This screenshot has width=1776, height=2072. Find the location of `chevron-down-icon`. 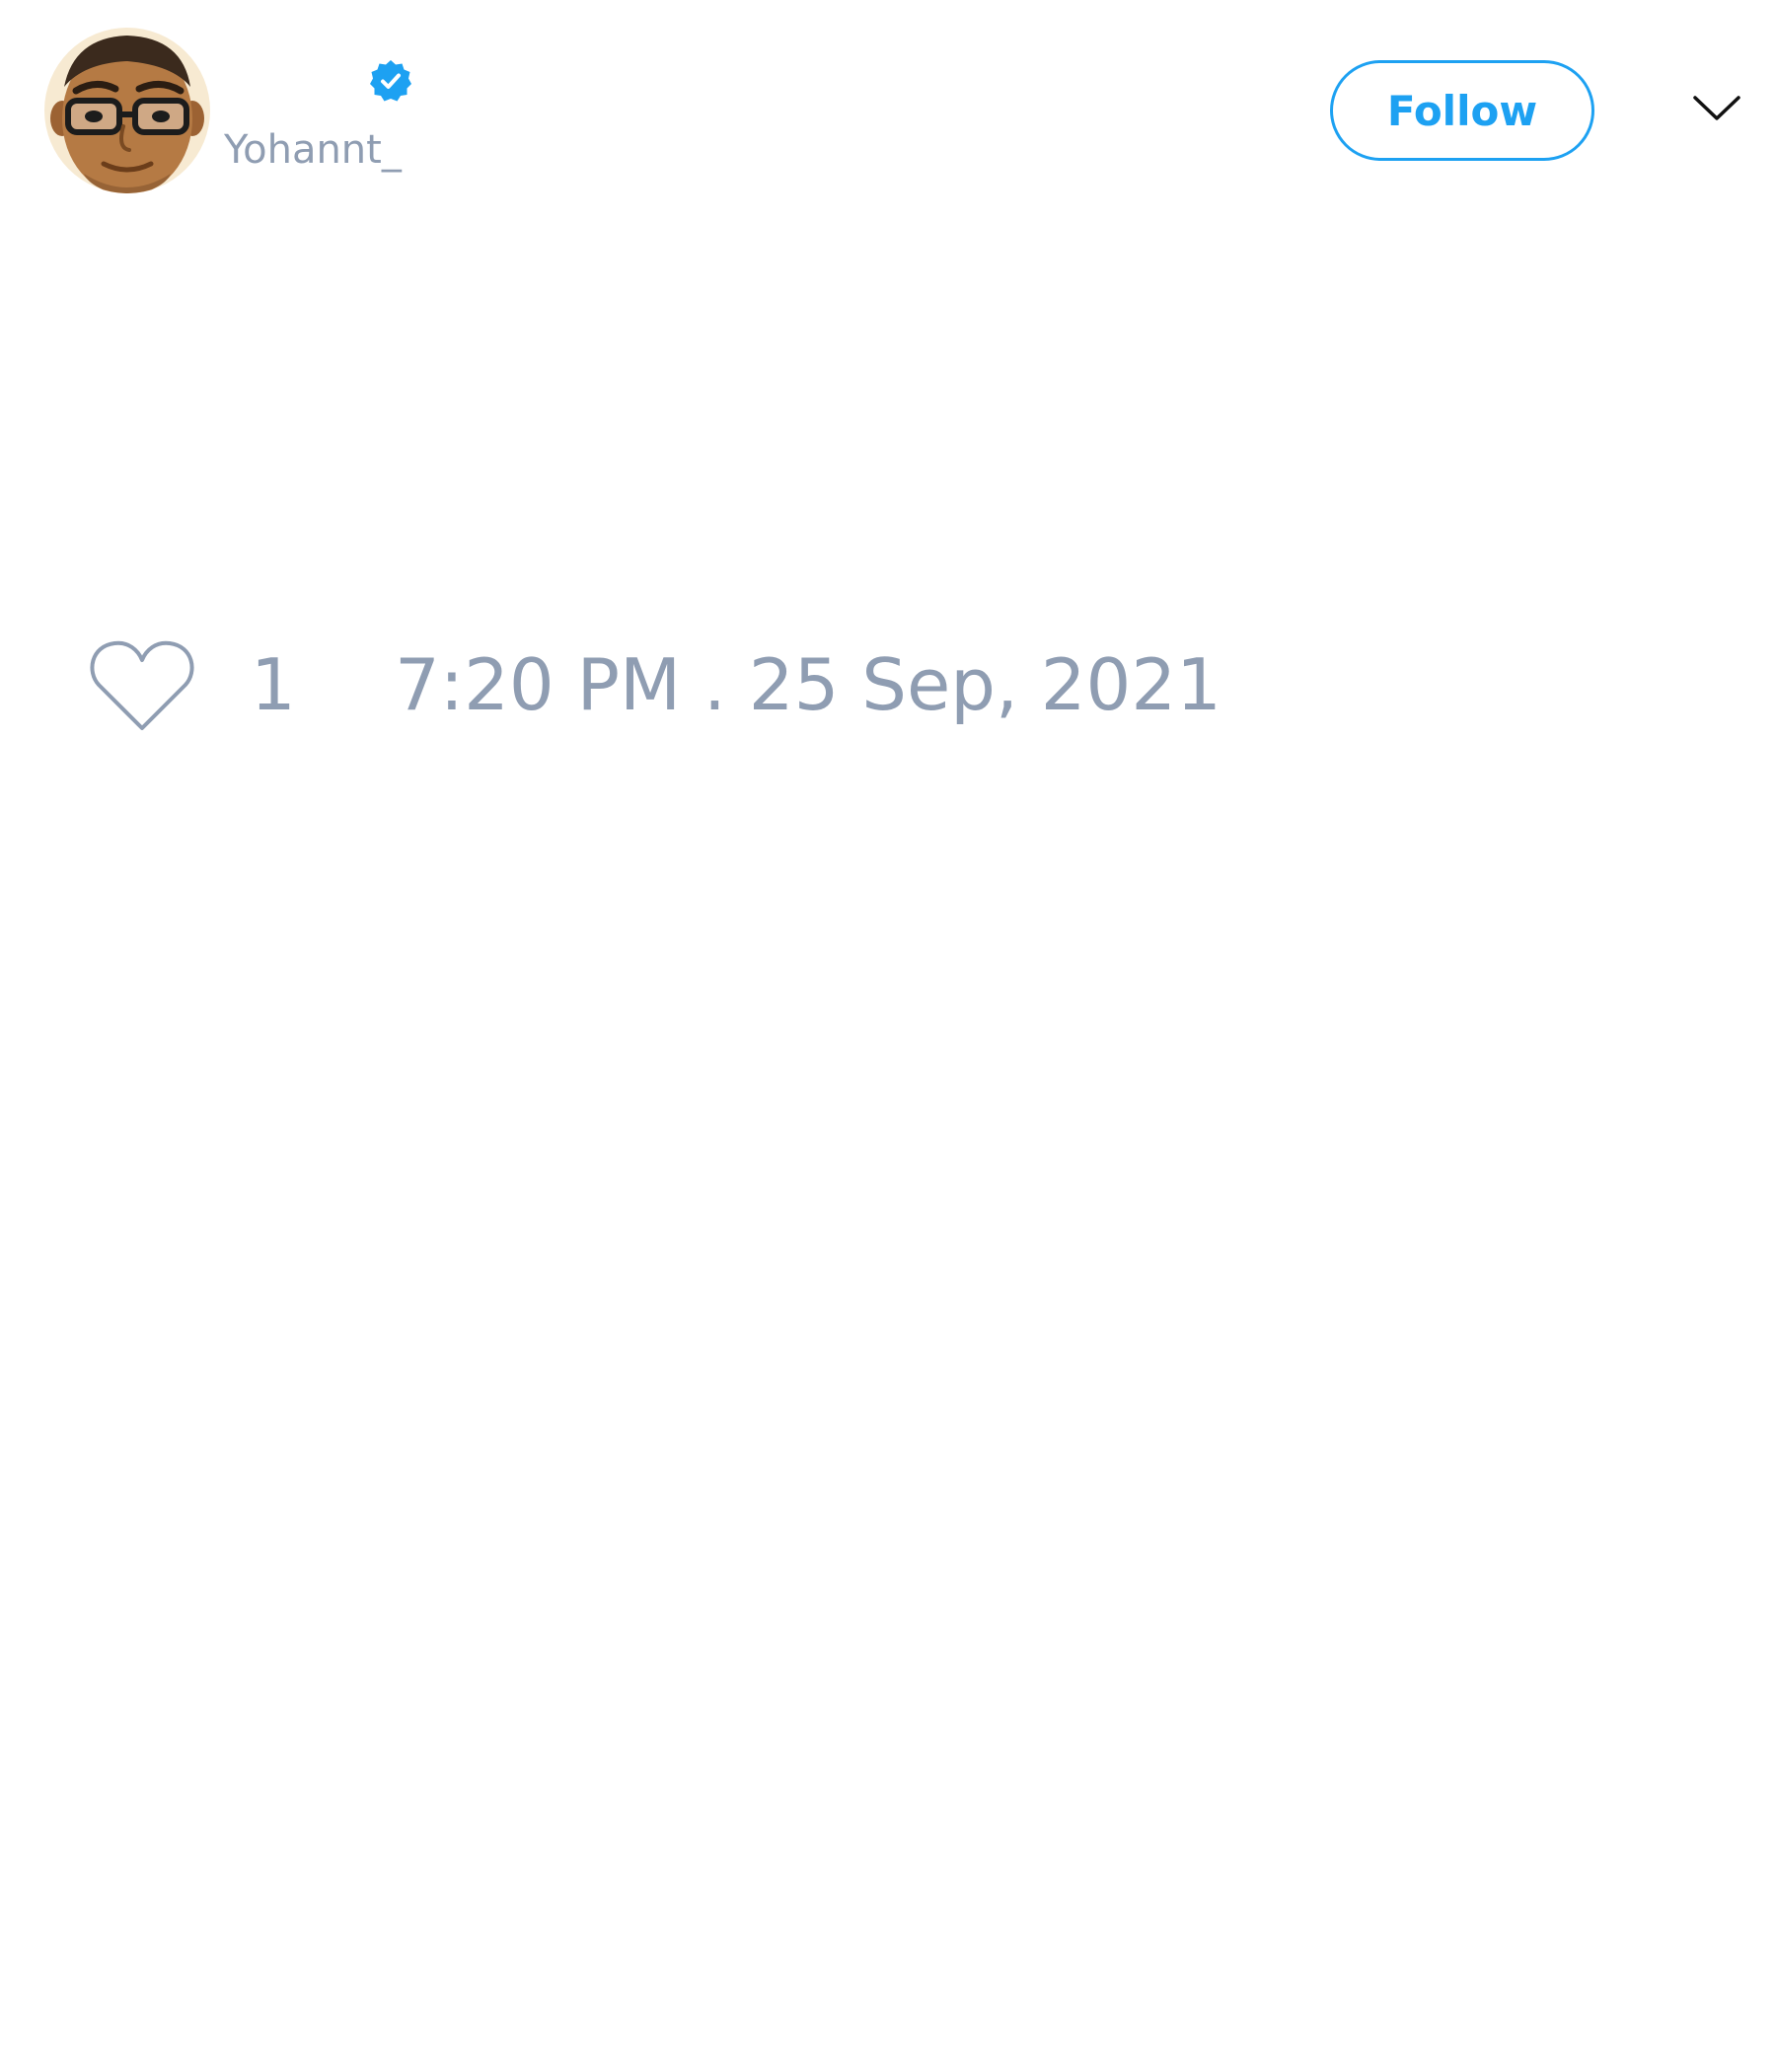

chevron-down-icon is located at coordinates (1717, 109).